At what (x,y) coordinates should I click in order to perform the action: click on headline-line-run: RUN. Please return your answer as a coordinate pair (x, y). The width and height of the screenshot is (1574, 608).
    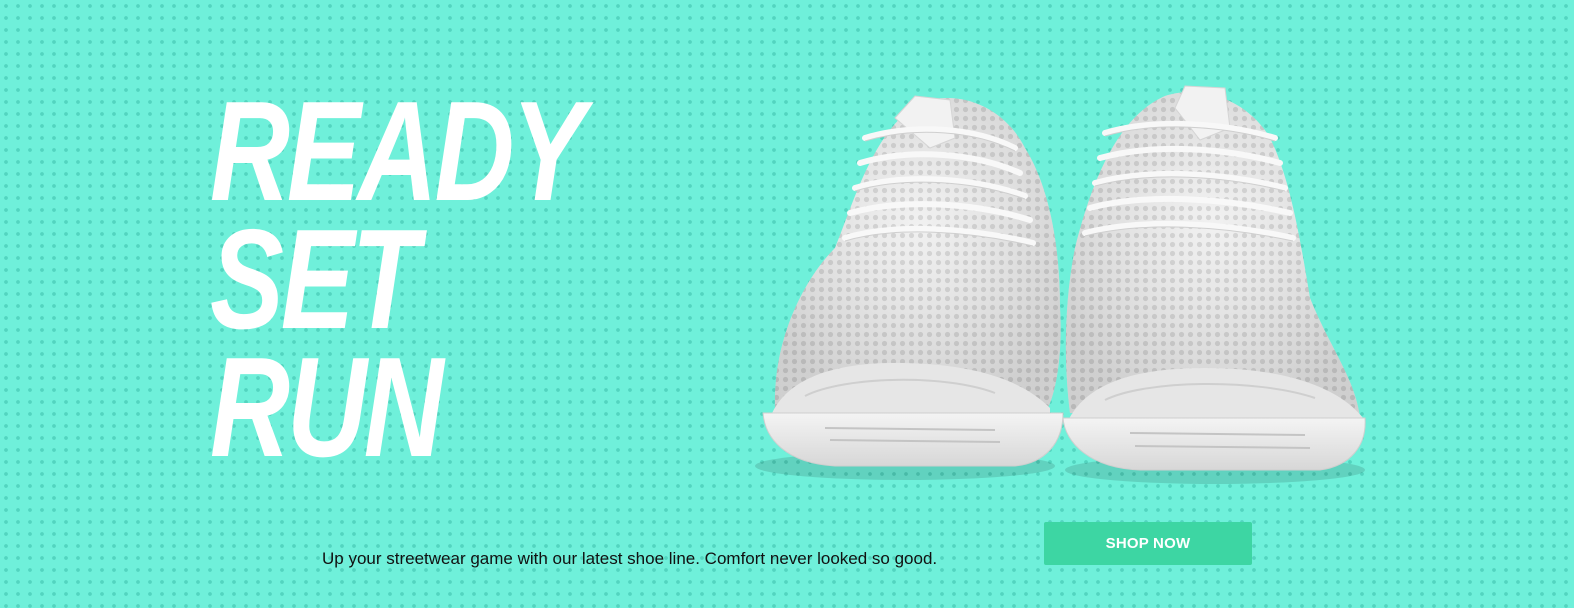
    Looking at the image, I should click on (327, 407).